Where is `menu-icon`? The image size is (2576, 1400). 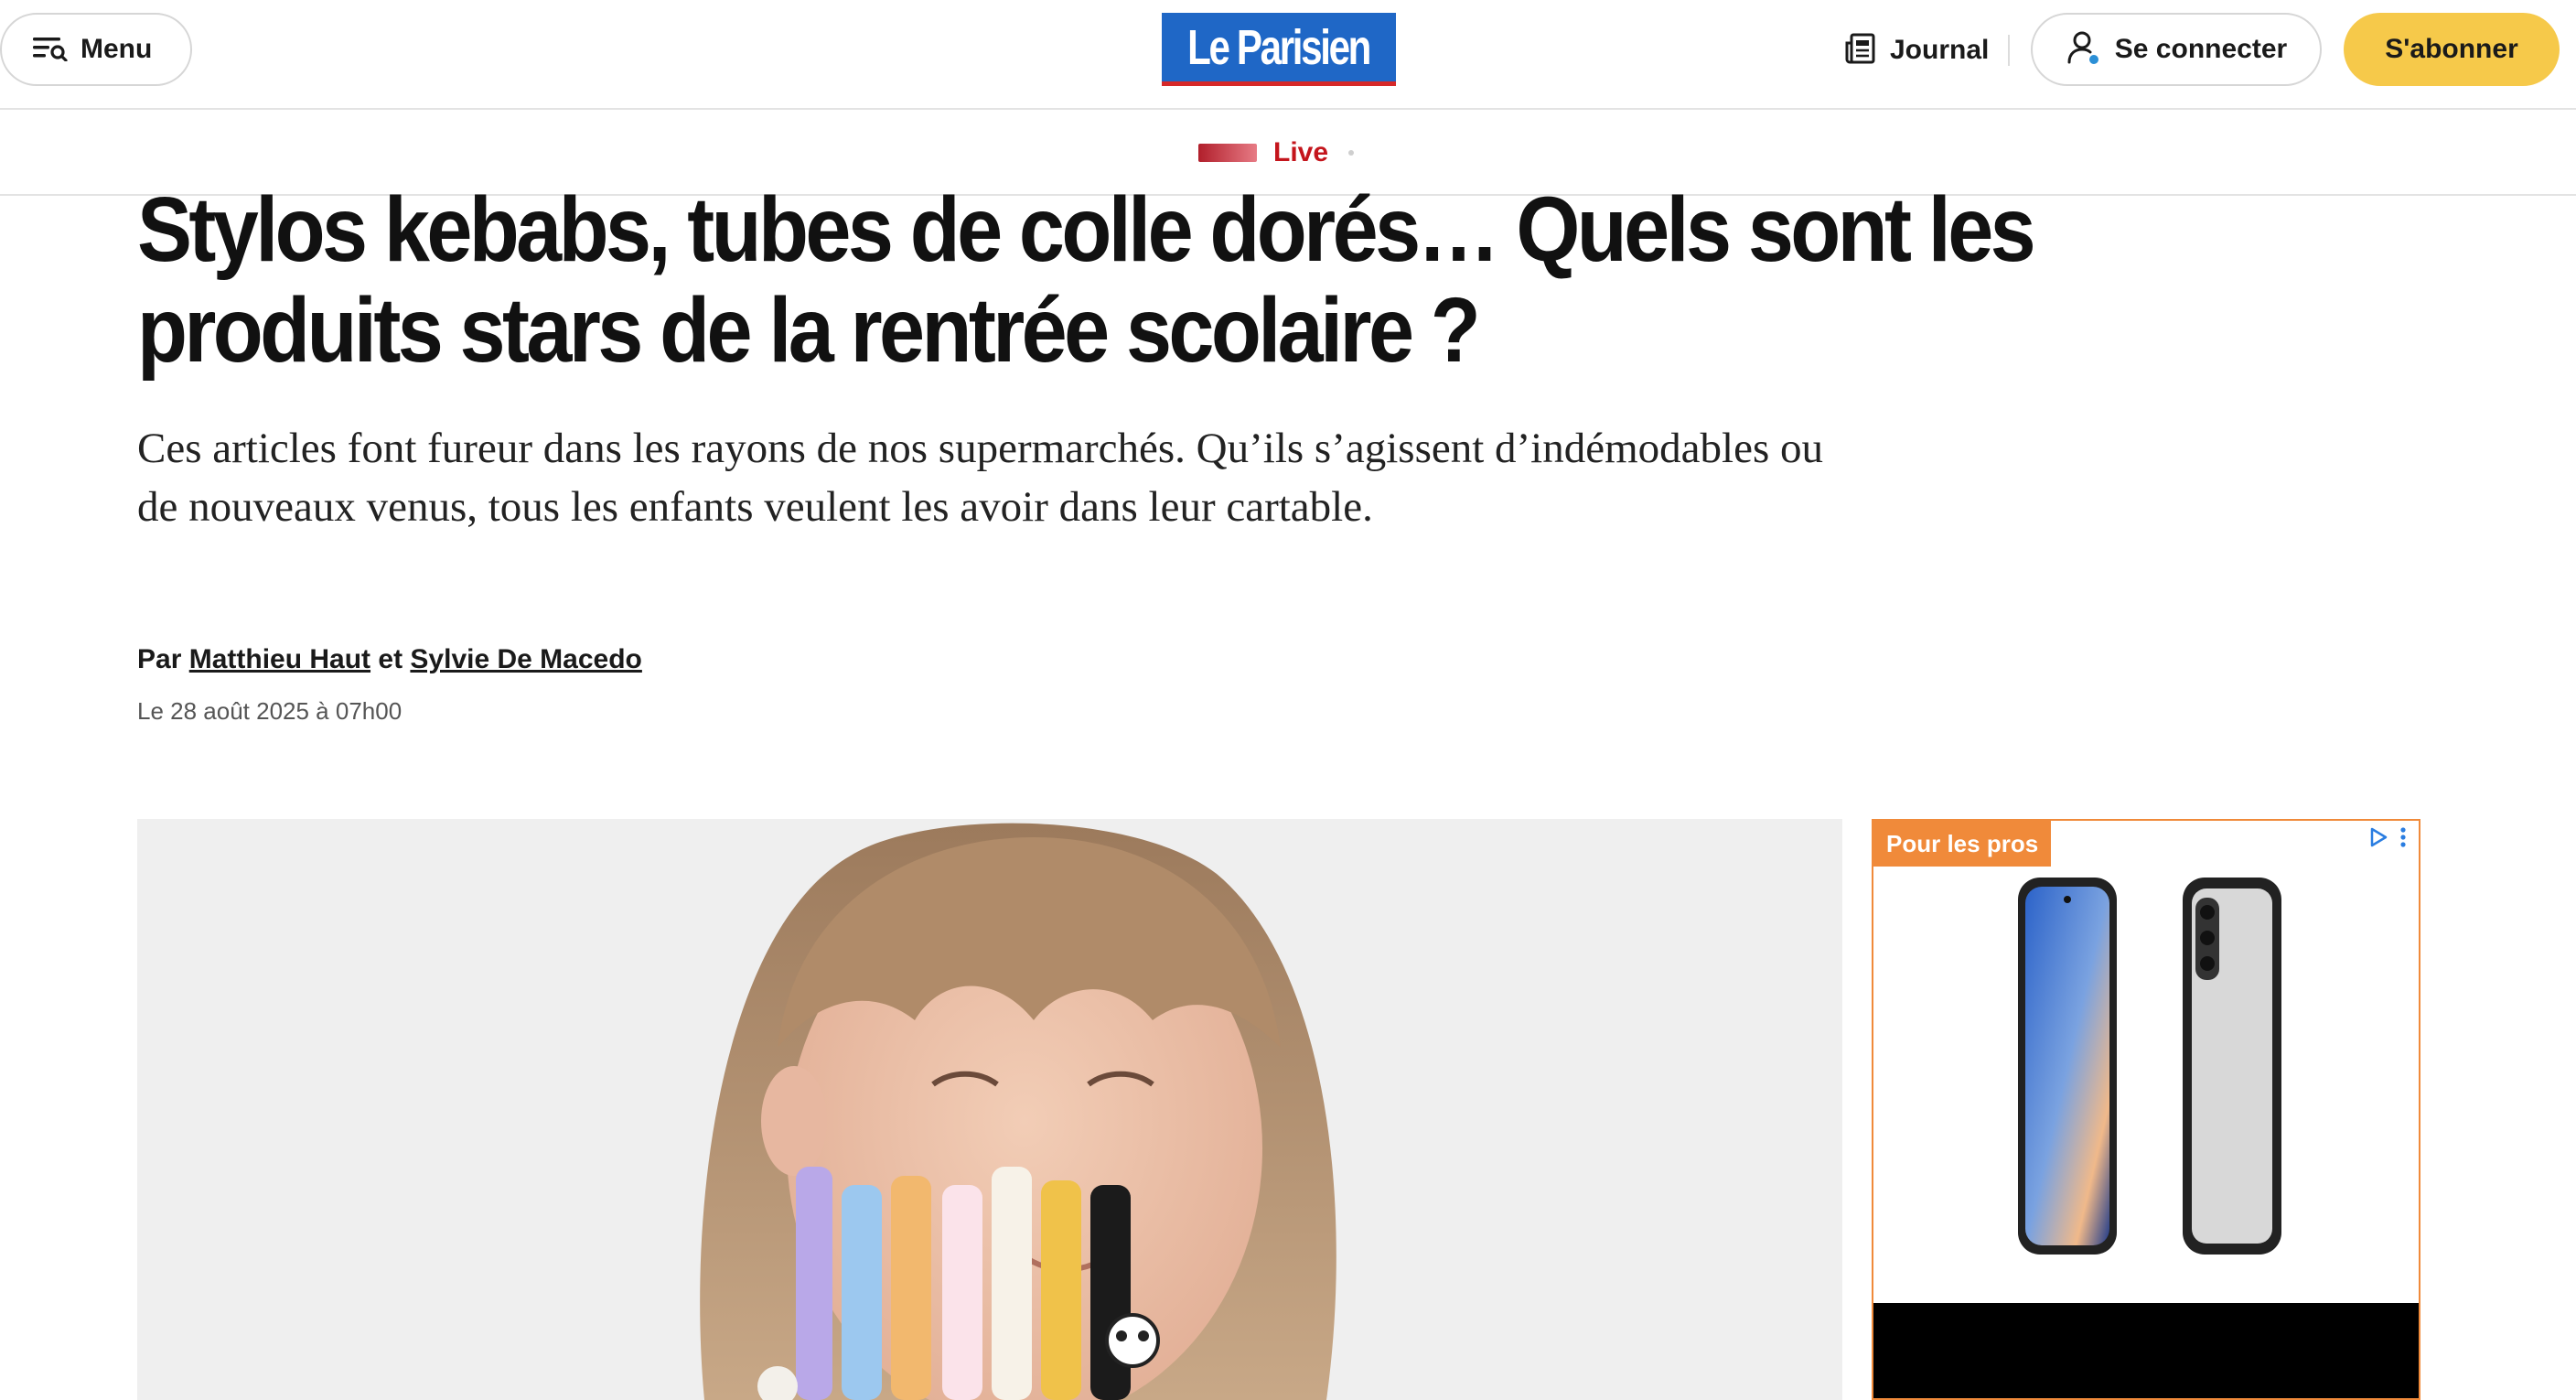 menu-icon is located at coordinates (49, 50).